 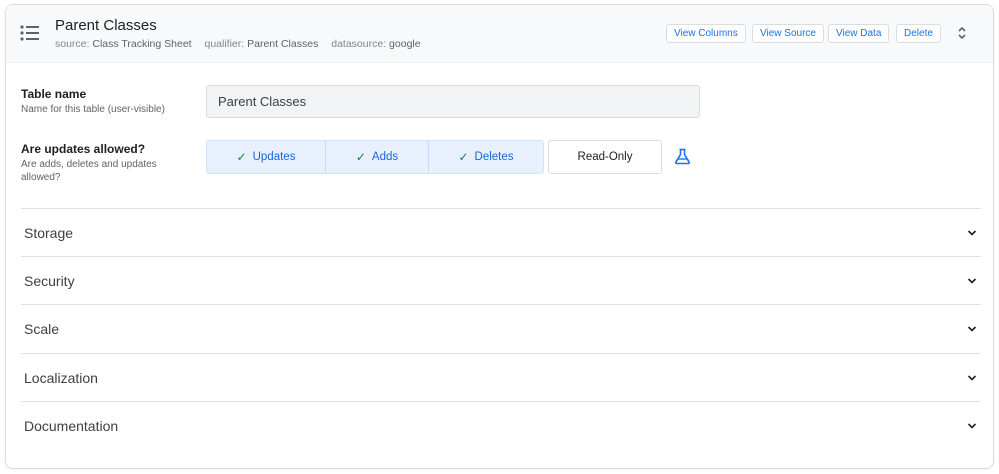 What do you see at coordinates (501, 377) in the screenshot?
I see `section-localization: Localization` at bounding box center [501, 377].